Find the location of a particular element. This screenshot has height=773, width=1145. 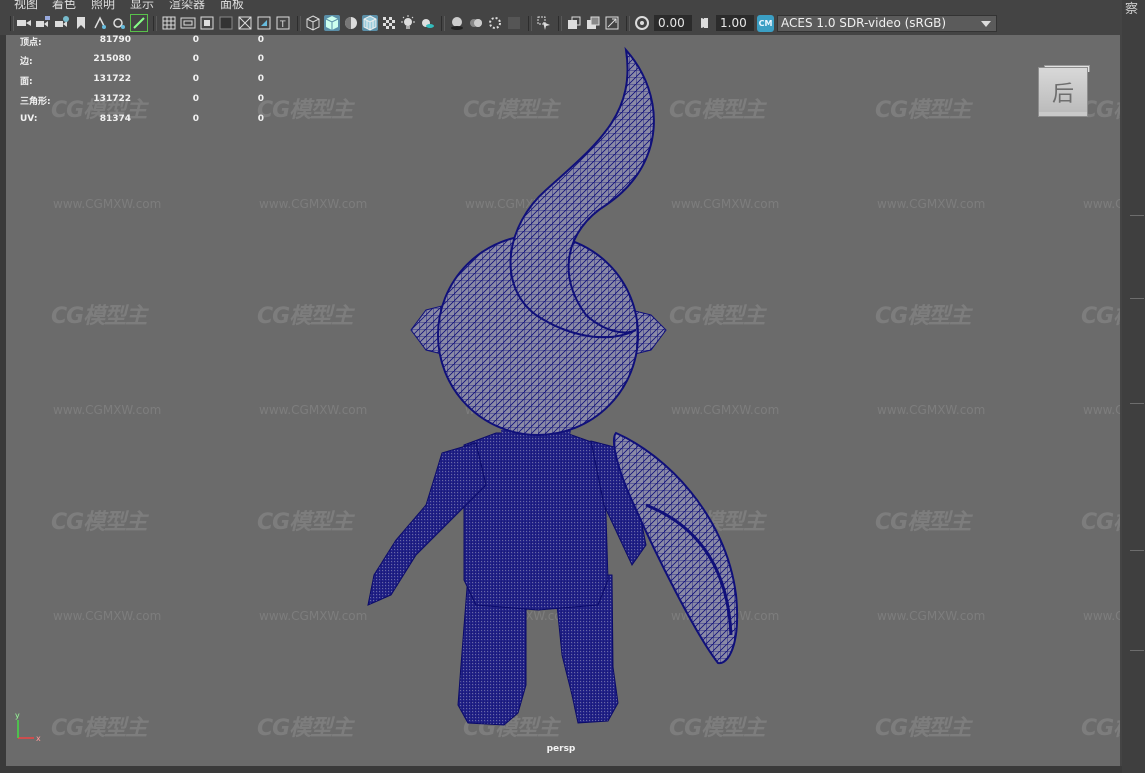

hud-stat-label: 三角形: is located at coordinates (35, 102).